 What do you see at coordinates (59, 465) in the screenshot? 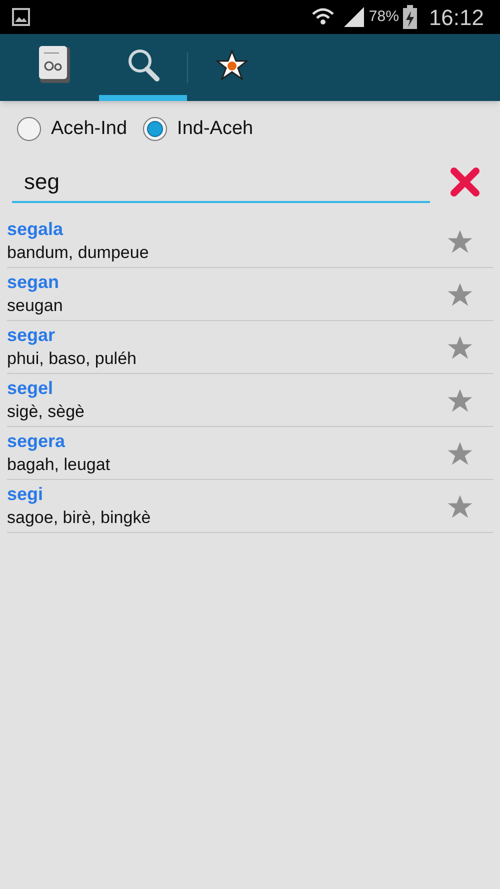
I see `result-meaning: bagah, leugat` at bounding box center [59, 465].